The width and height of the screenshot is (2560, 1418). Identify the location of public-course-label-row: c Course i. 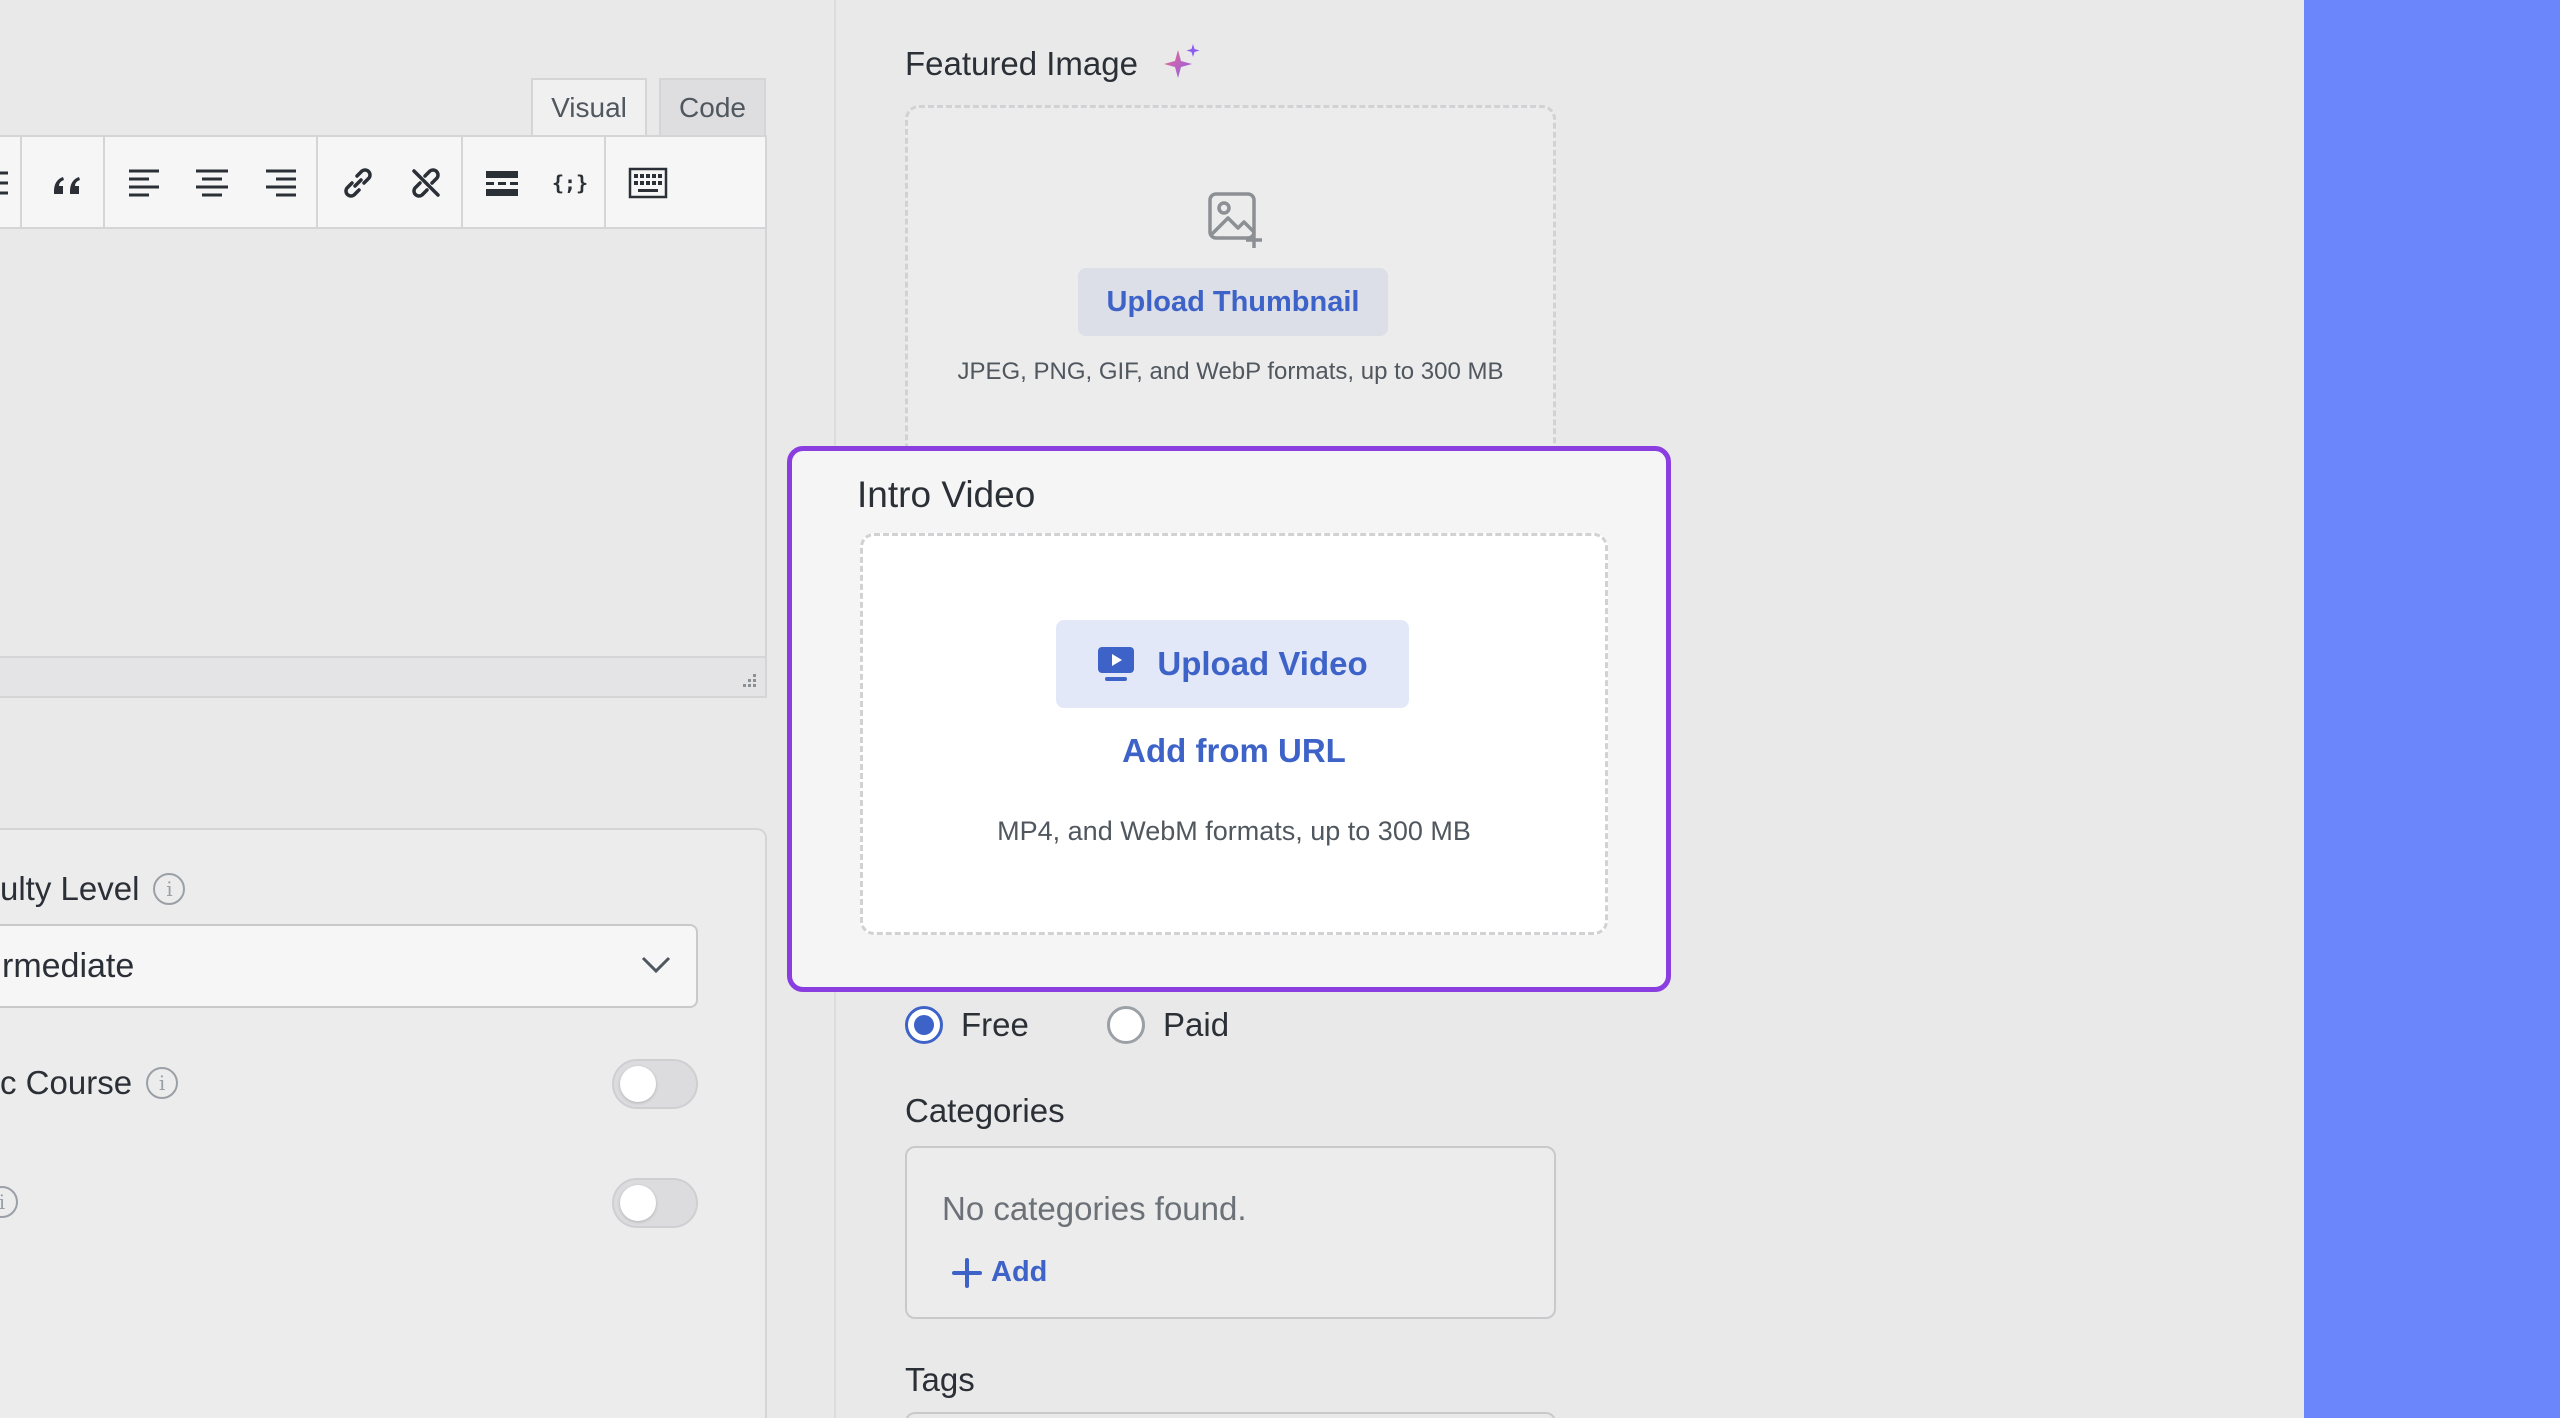
(89, 1083).